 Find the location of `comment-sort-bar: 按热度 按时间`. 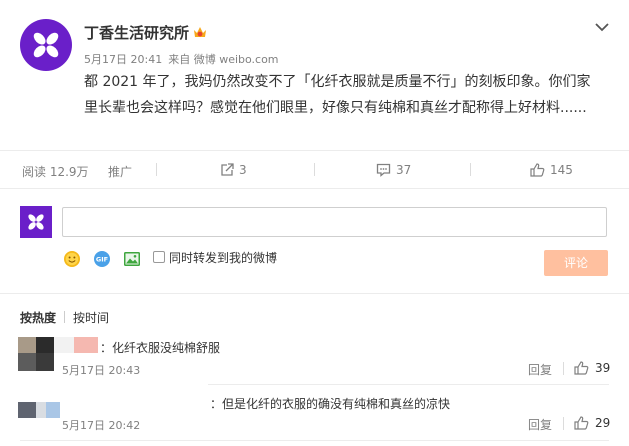

comment-sort-bar: 按热度 按时间 is located at coordinates (64, 317).